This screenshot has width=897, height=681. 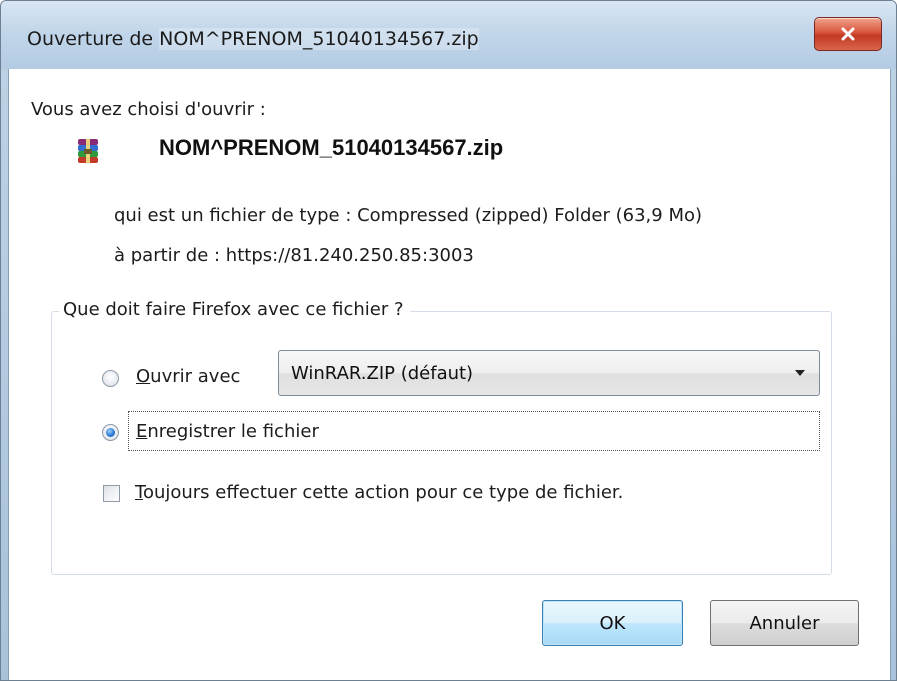 I want to click on open-with-label: Ouvrir avec, so click(x=188, y=376).